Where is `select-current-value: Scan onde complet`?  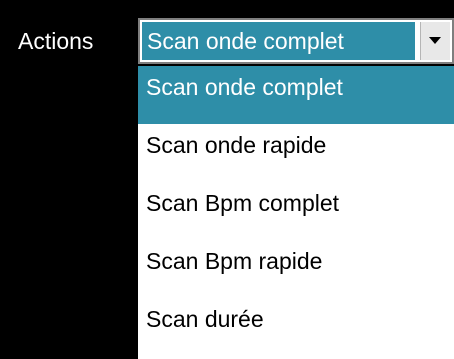 select-current-value: Scan onde complet is located at coordinates (278, 41).